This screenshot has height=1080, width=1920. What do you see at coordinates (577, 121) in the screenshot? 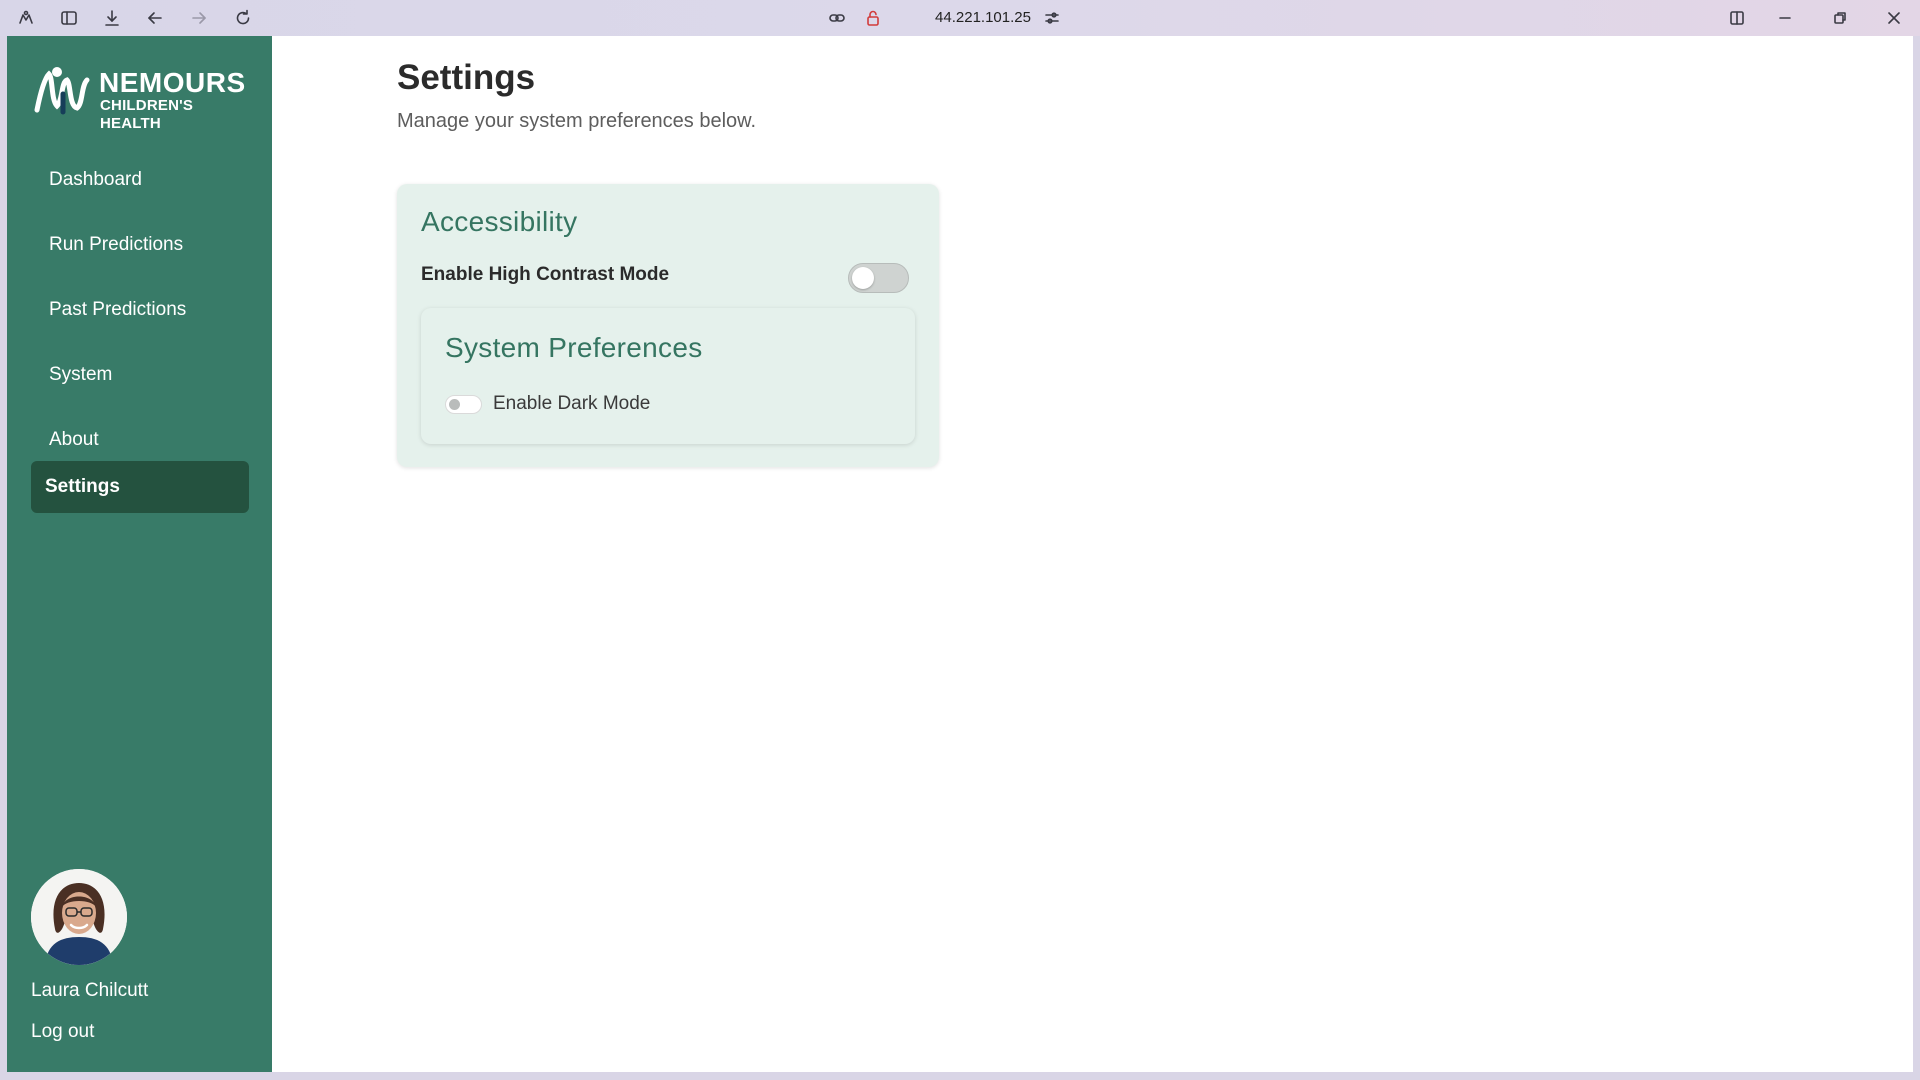
I see `page-subtitle: Manage your system preferences below.` at bounding box center [577, 121].